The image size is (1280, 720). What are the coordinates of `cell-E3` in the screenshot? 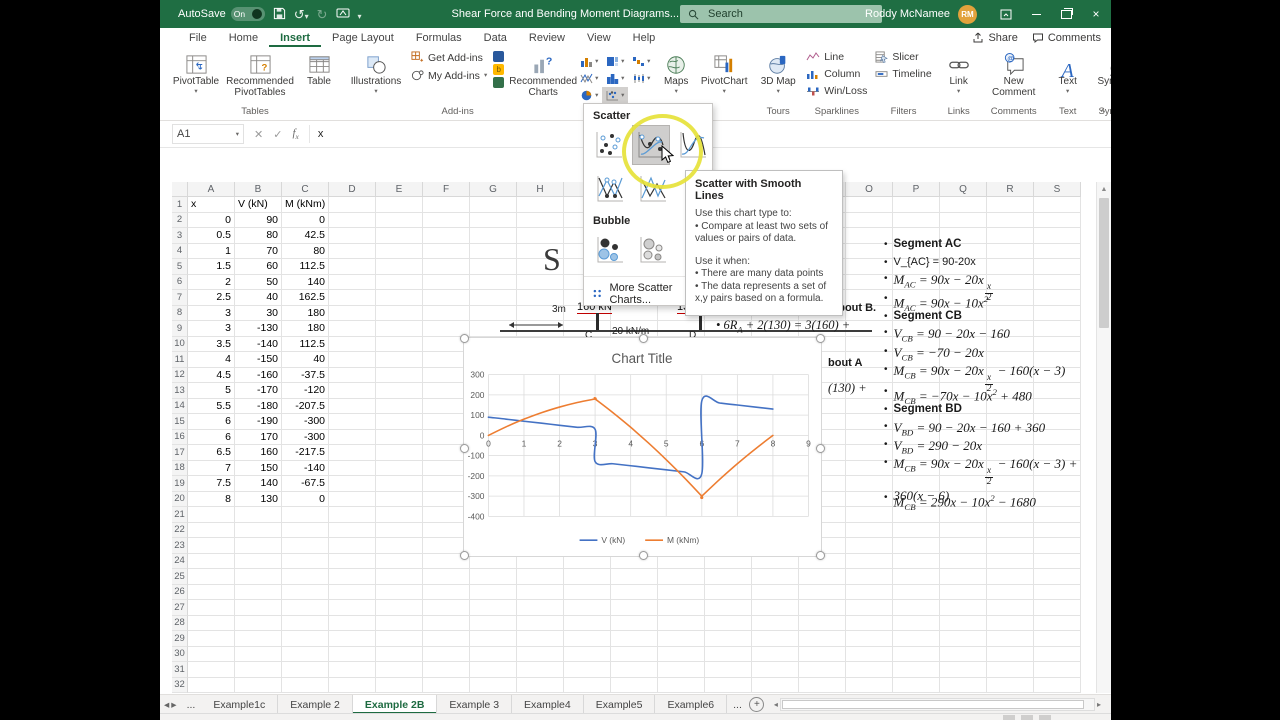 It's located at (399, 236).